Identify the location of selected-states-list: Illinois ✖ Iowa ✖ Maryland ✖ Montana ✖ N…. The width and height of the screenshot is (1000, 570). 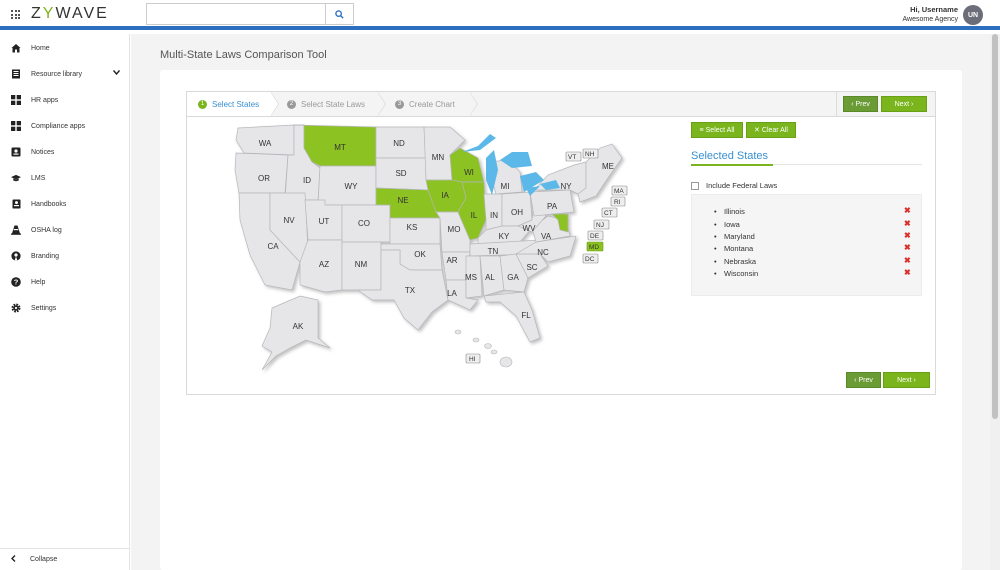
(806, 245).